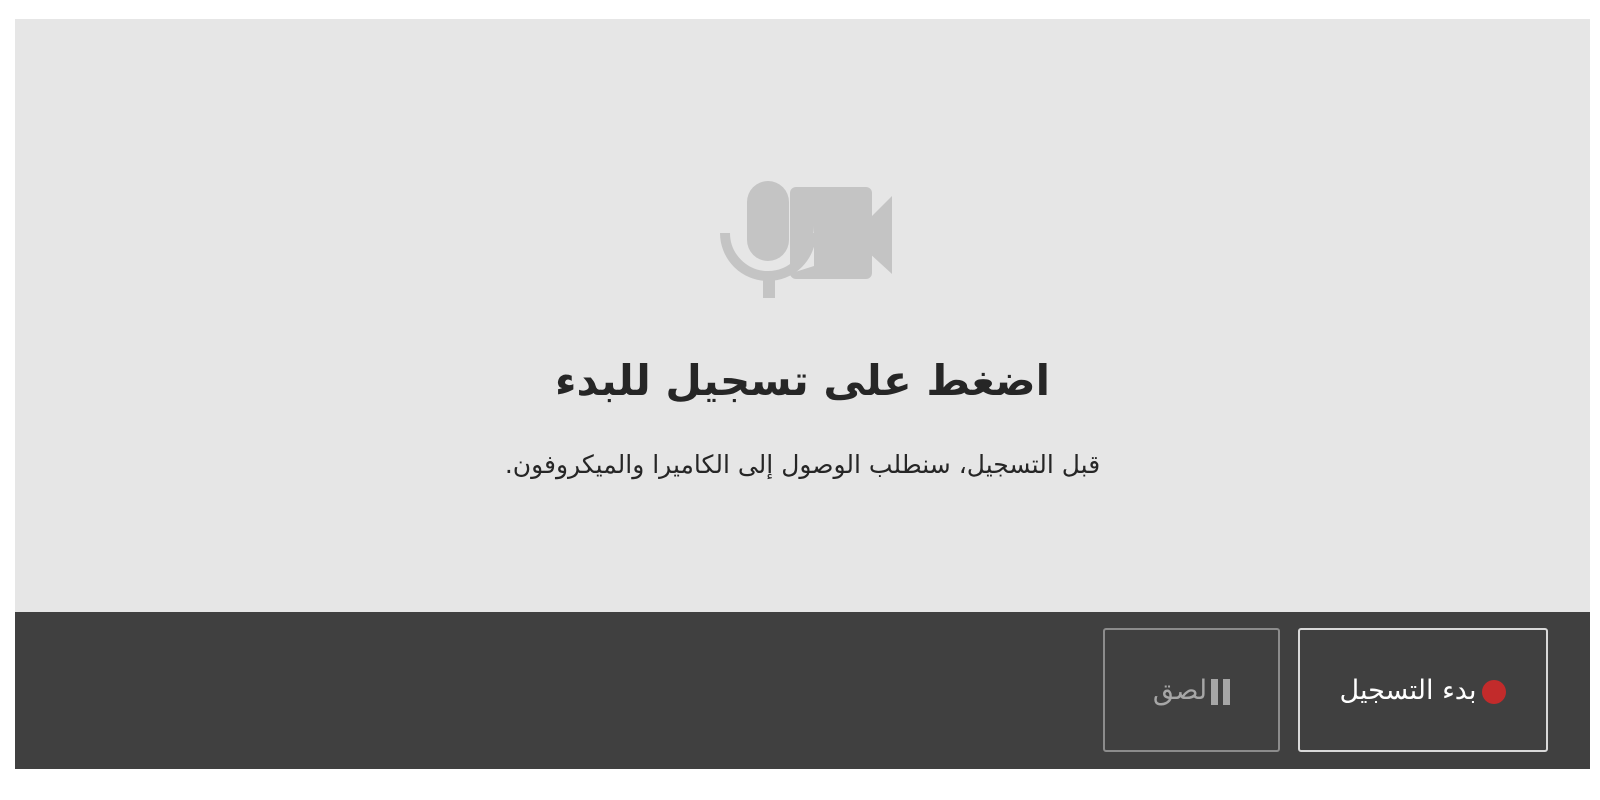  I want to click on microphone-camera-icon, so click(806, 243).